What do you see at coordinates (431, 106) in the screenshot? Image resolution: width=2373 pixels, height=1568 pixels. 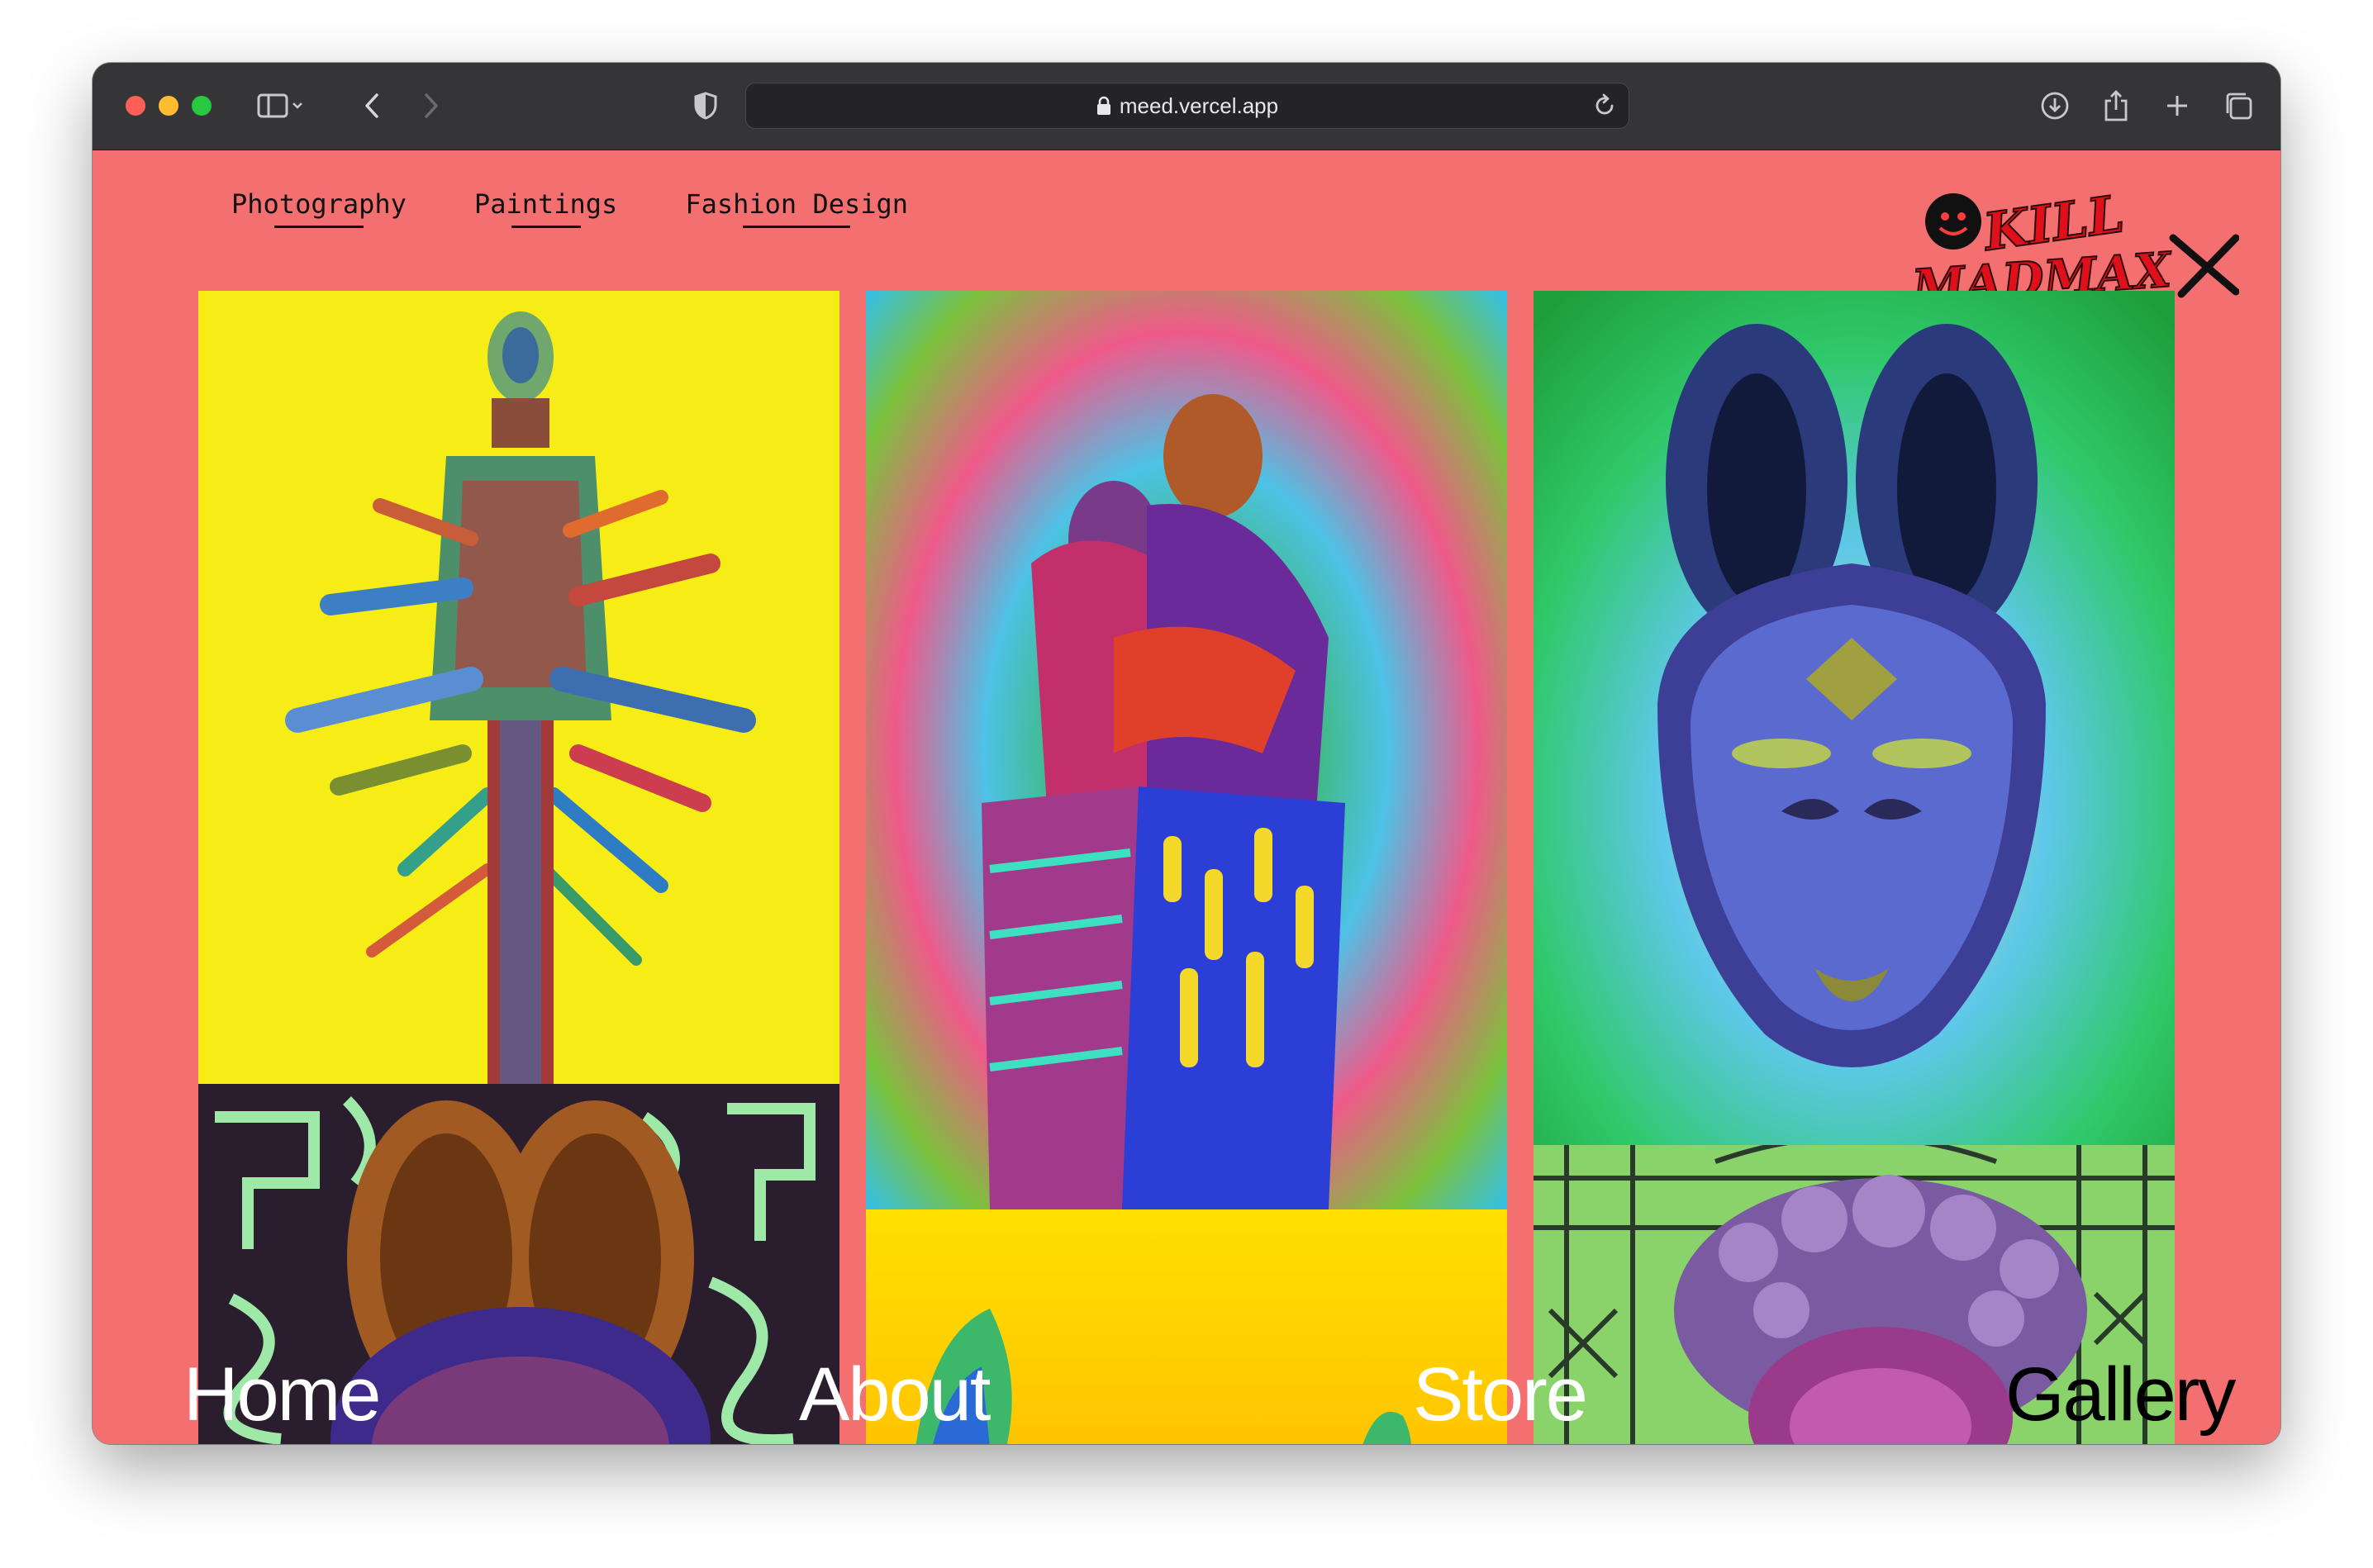 I see `forward-icon` at bounding box center [431, 106].